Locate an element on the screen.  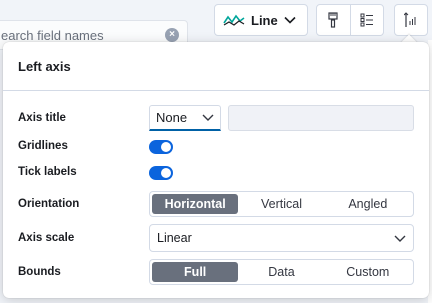
list-settings-icon is located at coordinates (366, 20).